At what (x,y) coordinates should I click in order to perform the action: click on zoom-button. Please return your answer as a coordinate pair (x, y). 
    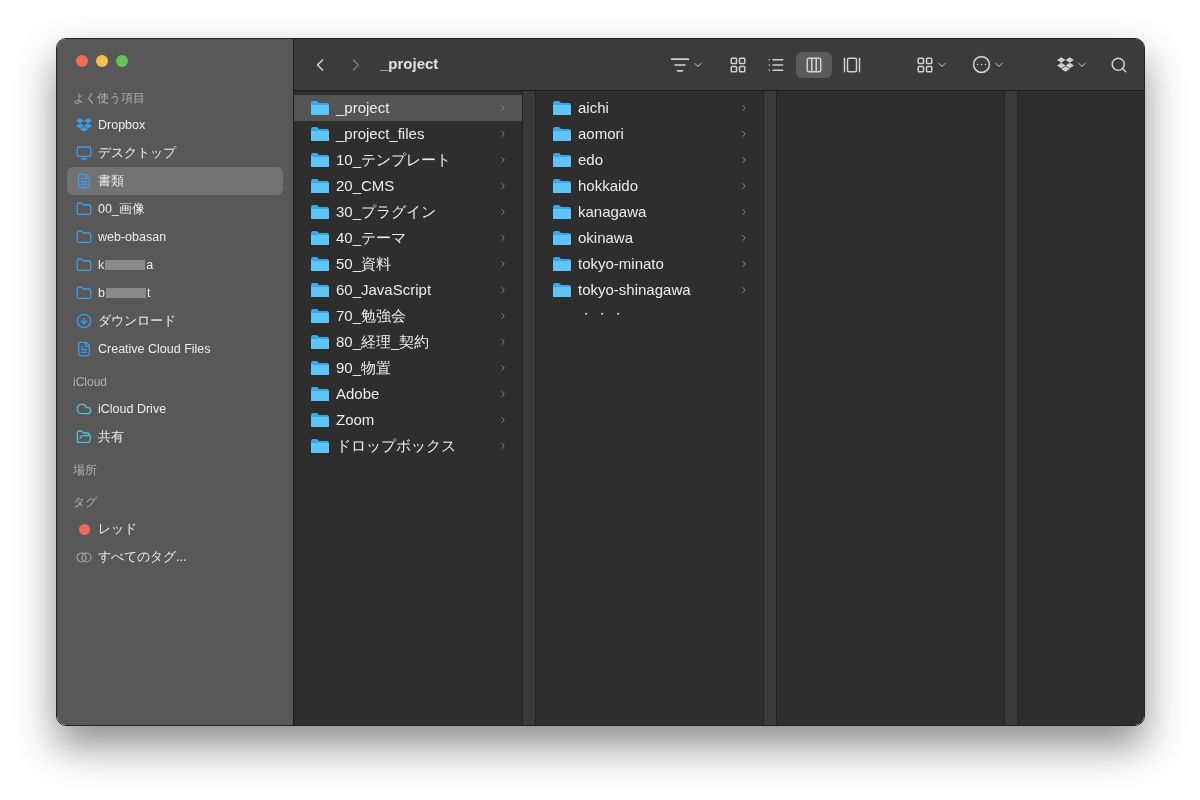
    Looking at the image, I should click on (122, 61).